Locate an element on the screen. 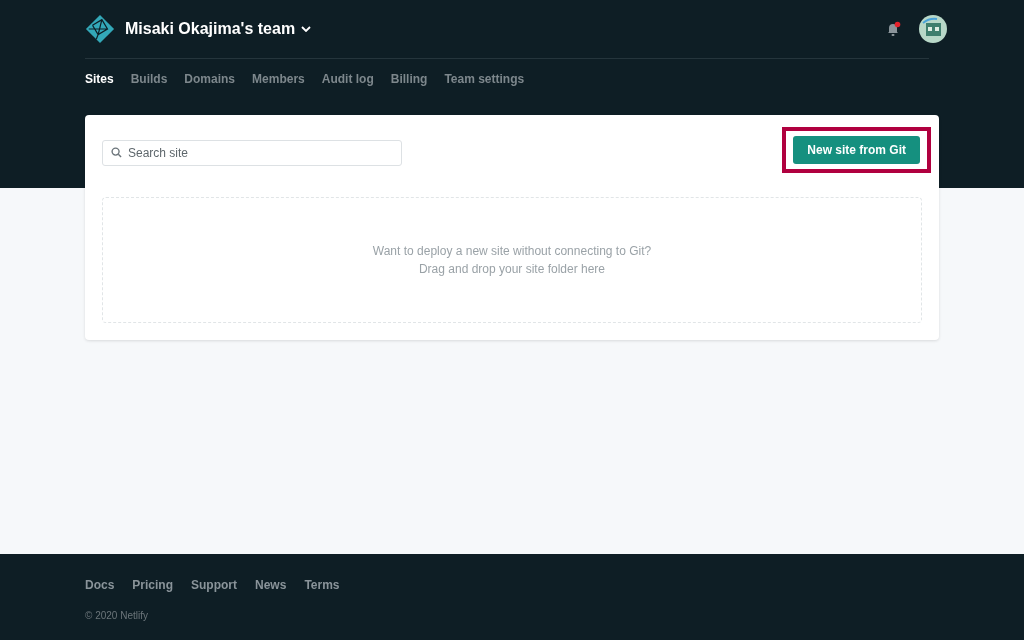 This screenshot has height=640, width=1024. new-site-button: New site from Git is located at coordinates (856, 150).